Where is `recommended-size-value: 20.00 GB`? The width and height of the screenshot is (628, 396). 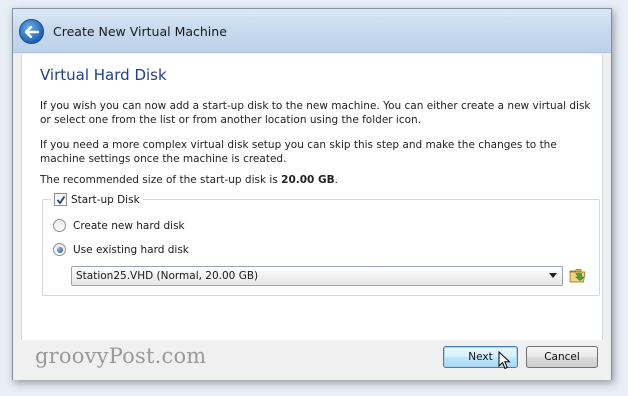 recommended-size-value: 20.00 GB is located at coordinates (308, 180).